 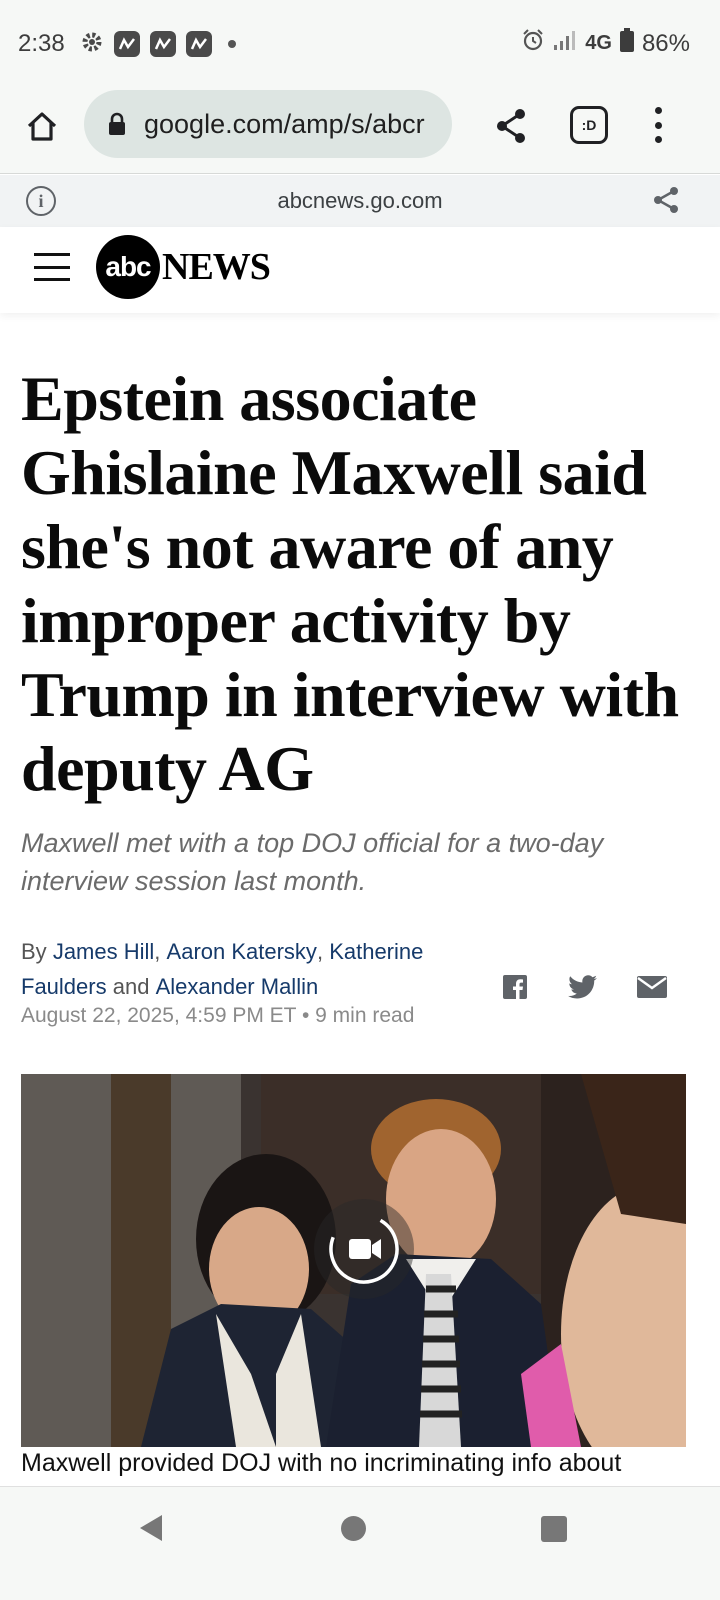 What do you see at coordinates (159, 1015) in the screenshot?
I see `date-text: August 22, 2025, 4:59 PM ET` at bounding box center [159, 1015].